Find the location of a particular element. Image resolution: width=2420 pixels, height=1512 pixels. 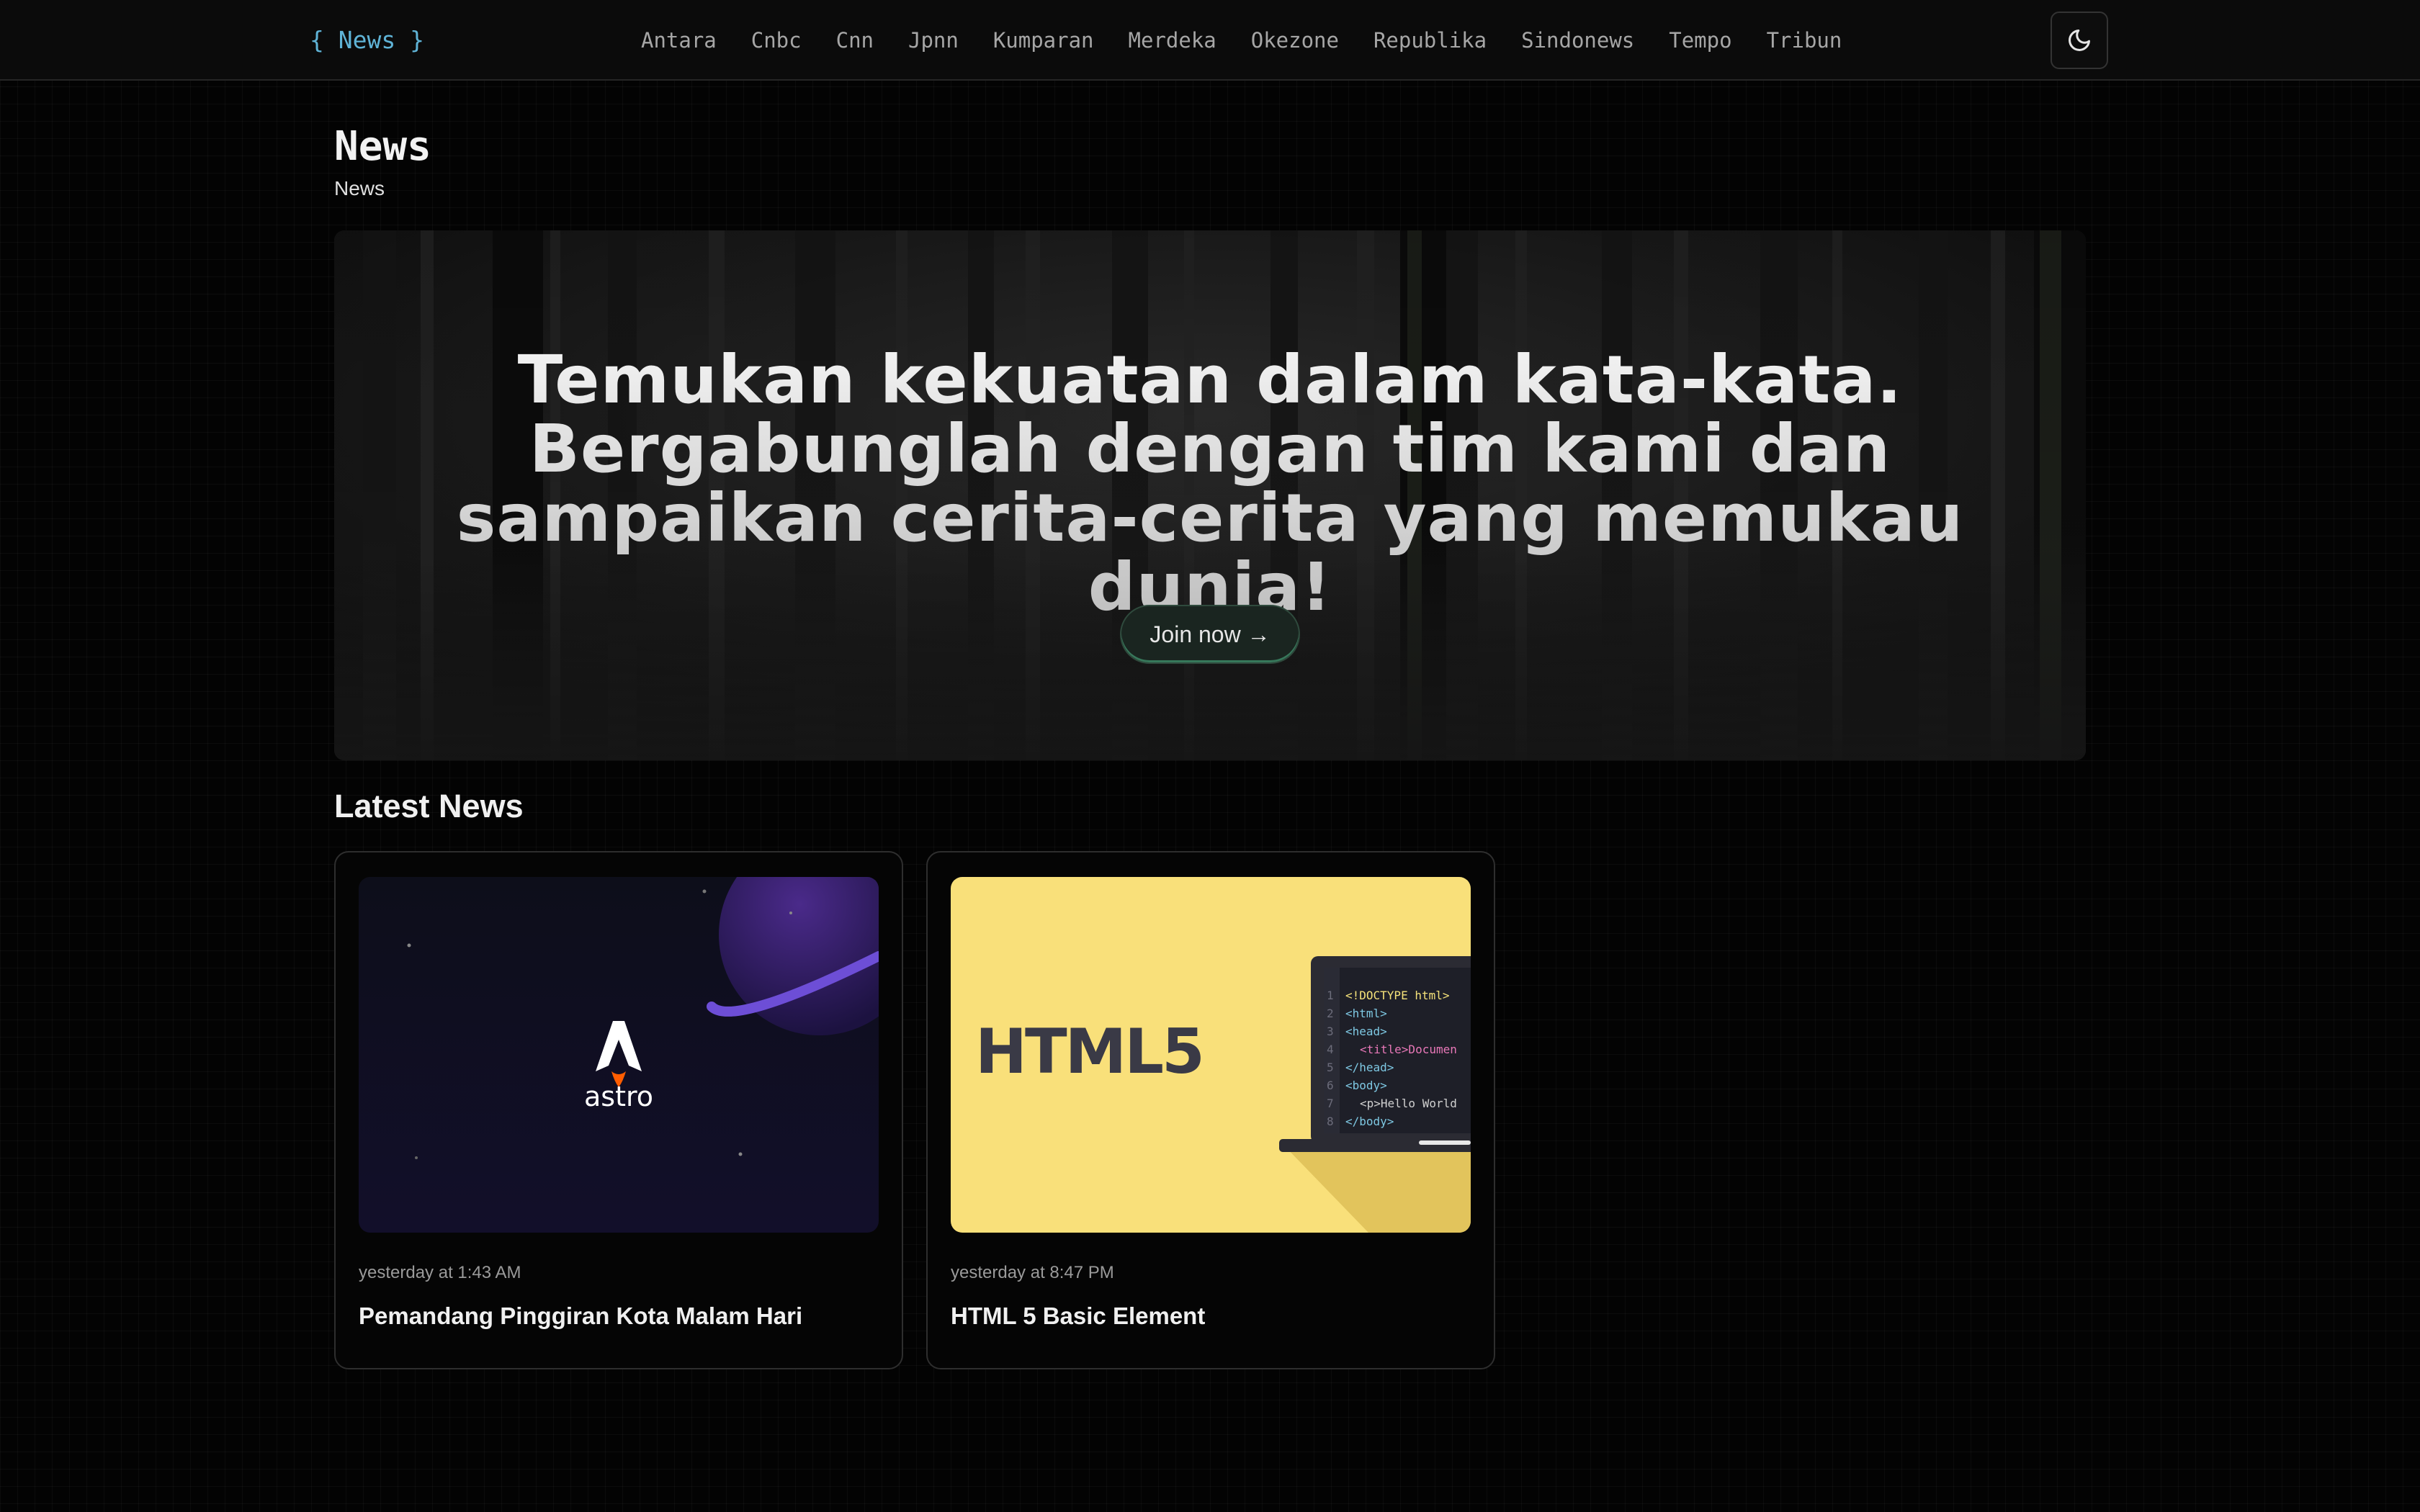

card-title: HTML 5 Basic Element is located at coordinates (1078, 1316).